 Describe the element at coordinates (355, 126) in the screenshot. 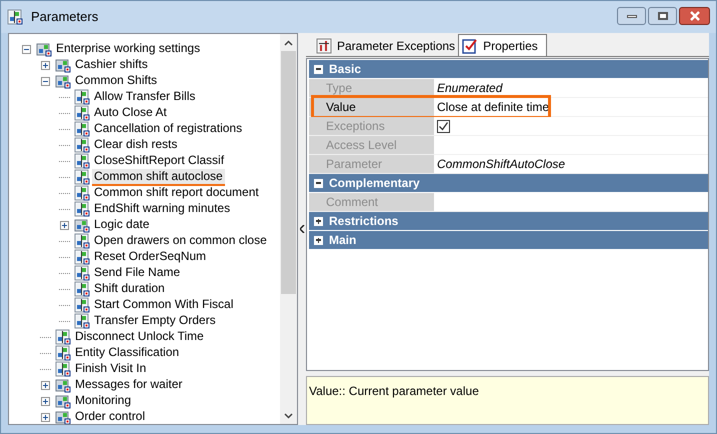

I see `property-label: Exceptions` at that location.